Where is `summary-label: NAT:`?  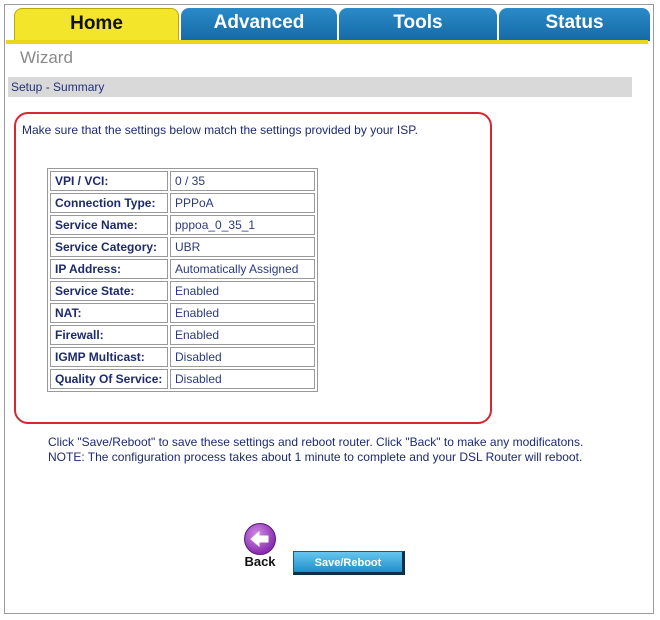
summary-label: NAT: is located at coordinates (109, 313).